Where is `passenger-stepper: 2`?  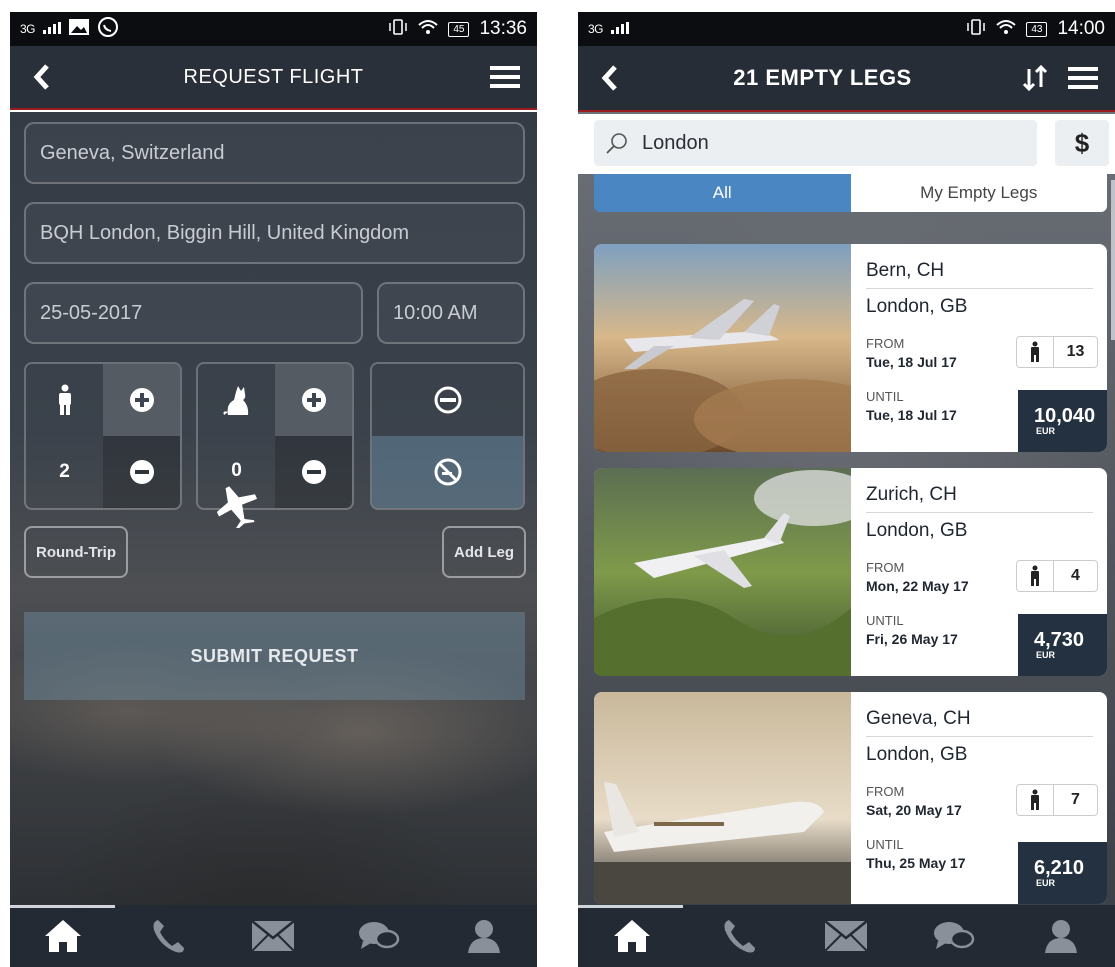
passenger-stepper: 2 is located at coordinates (103, 436).